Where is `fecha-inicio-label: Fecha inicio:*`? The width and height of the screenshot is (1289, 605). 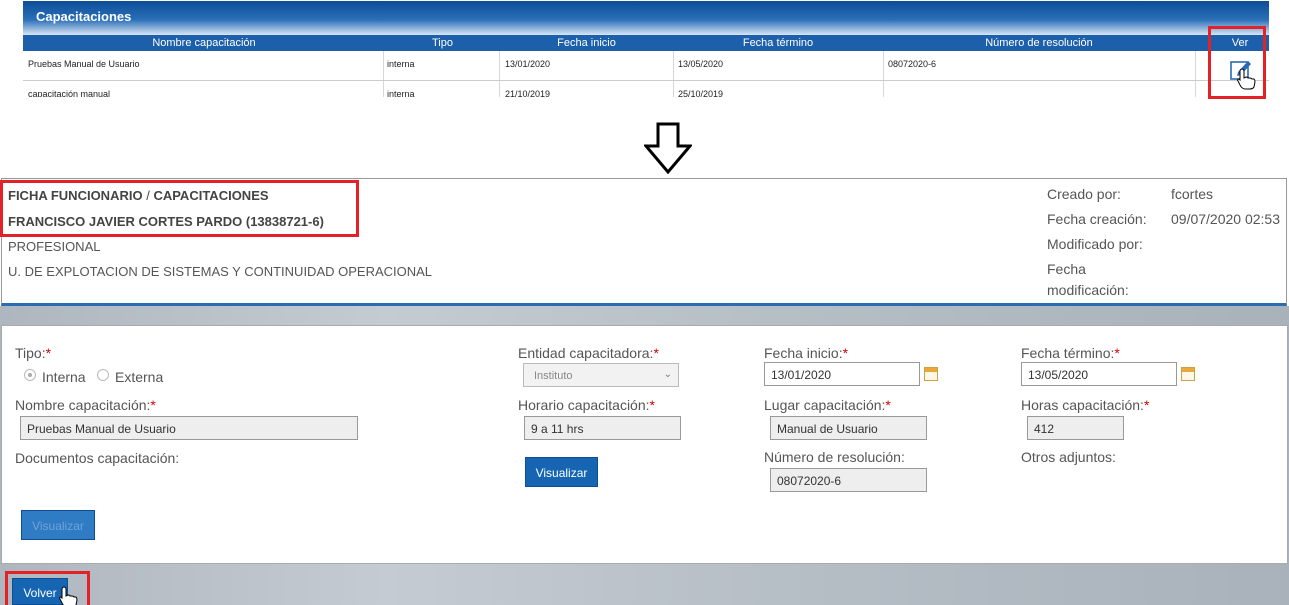 fecha-inicio-label: Fecha inicio:* is located at coordinates (806, 353).